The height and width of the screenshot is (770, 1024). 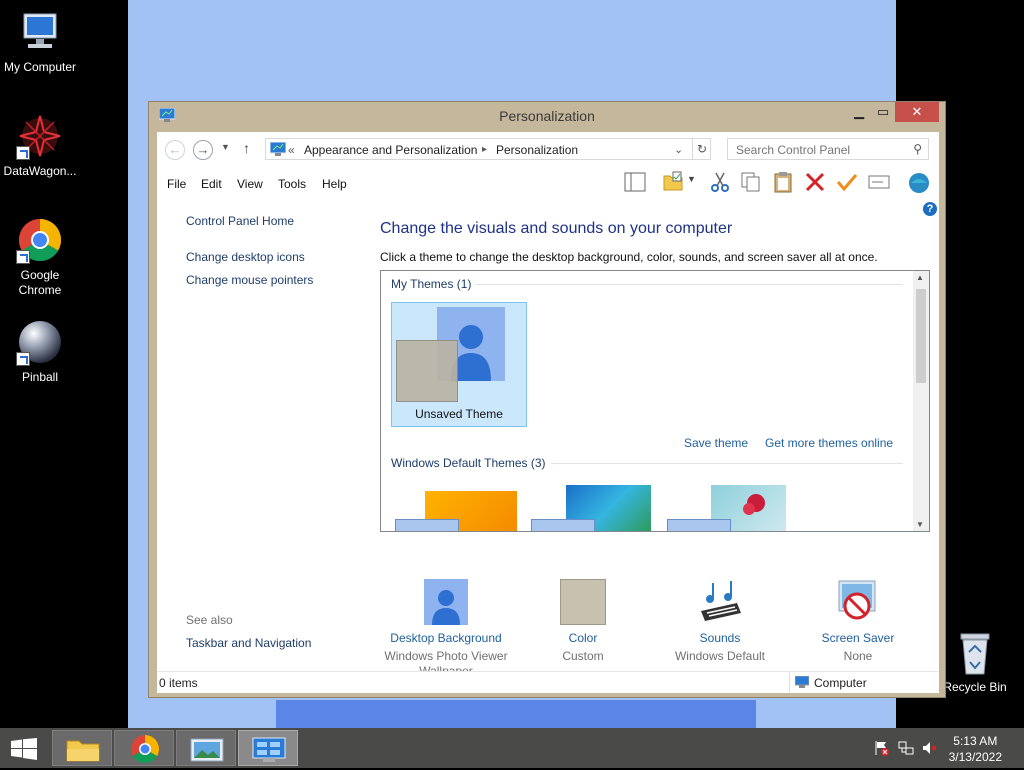 I want to click on my-themes-heading: My Themes (1), so click(x=431, y=284).